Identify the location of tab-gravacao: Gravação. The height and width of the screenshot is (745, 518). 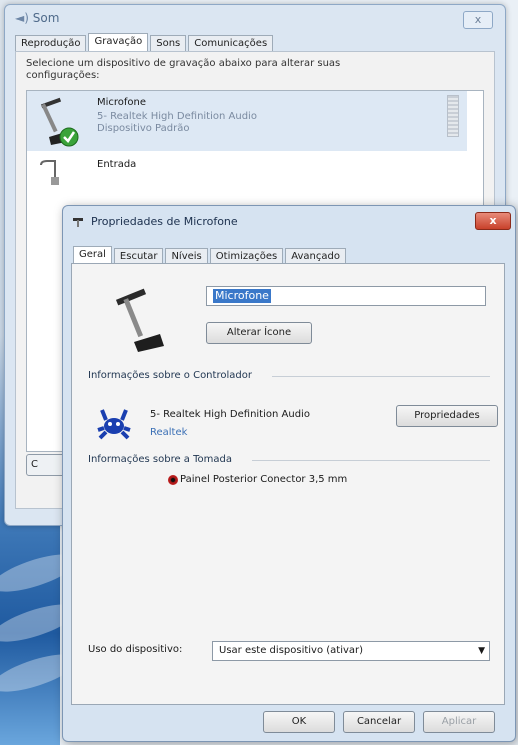
(118, 42).